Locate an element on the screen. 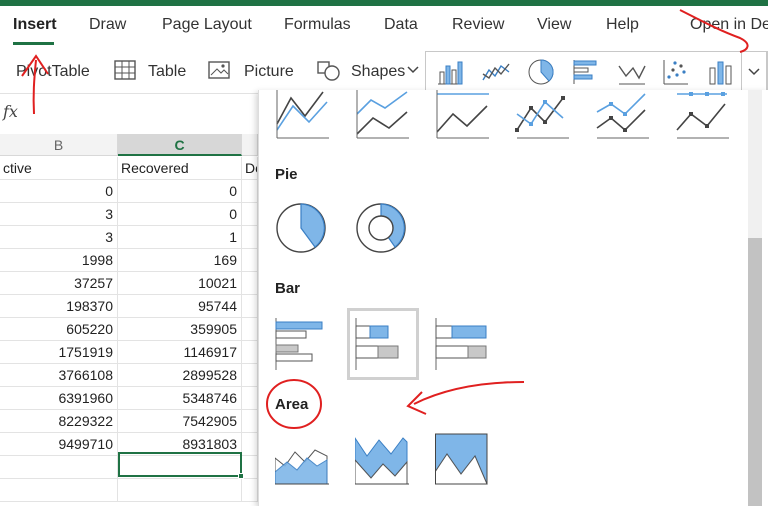  percent-line-thumbnail is located at coordinates (463, 115).